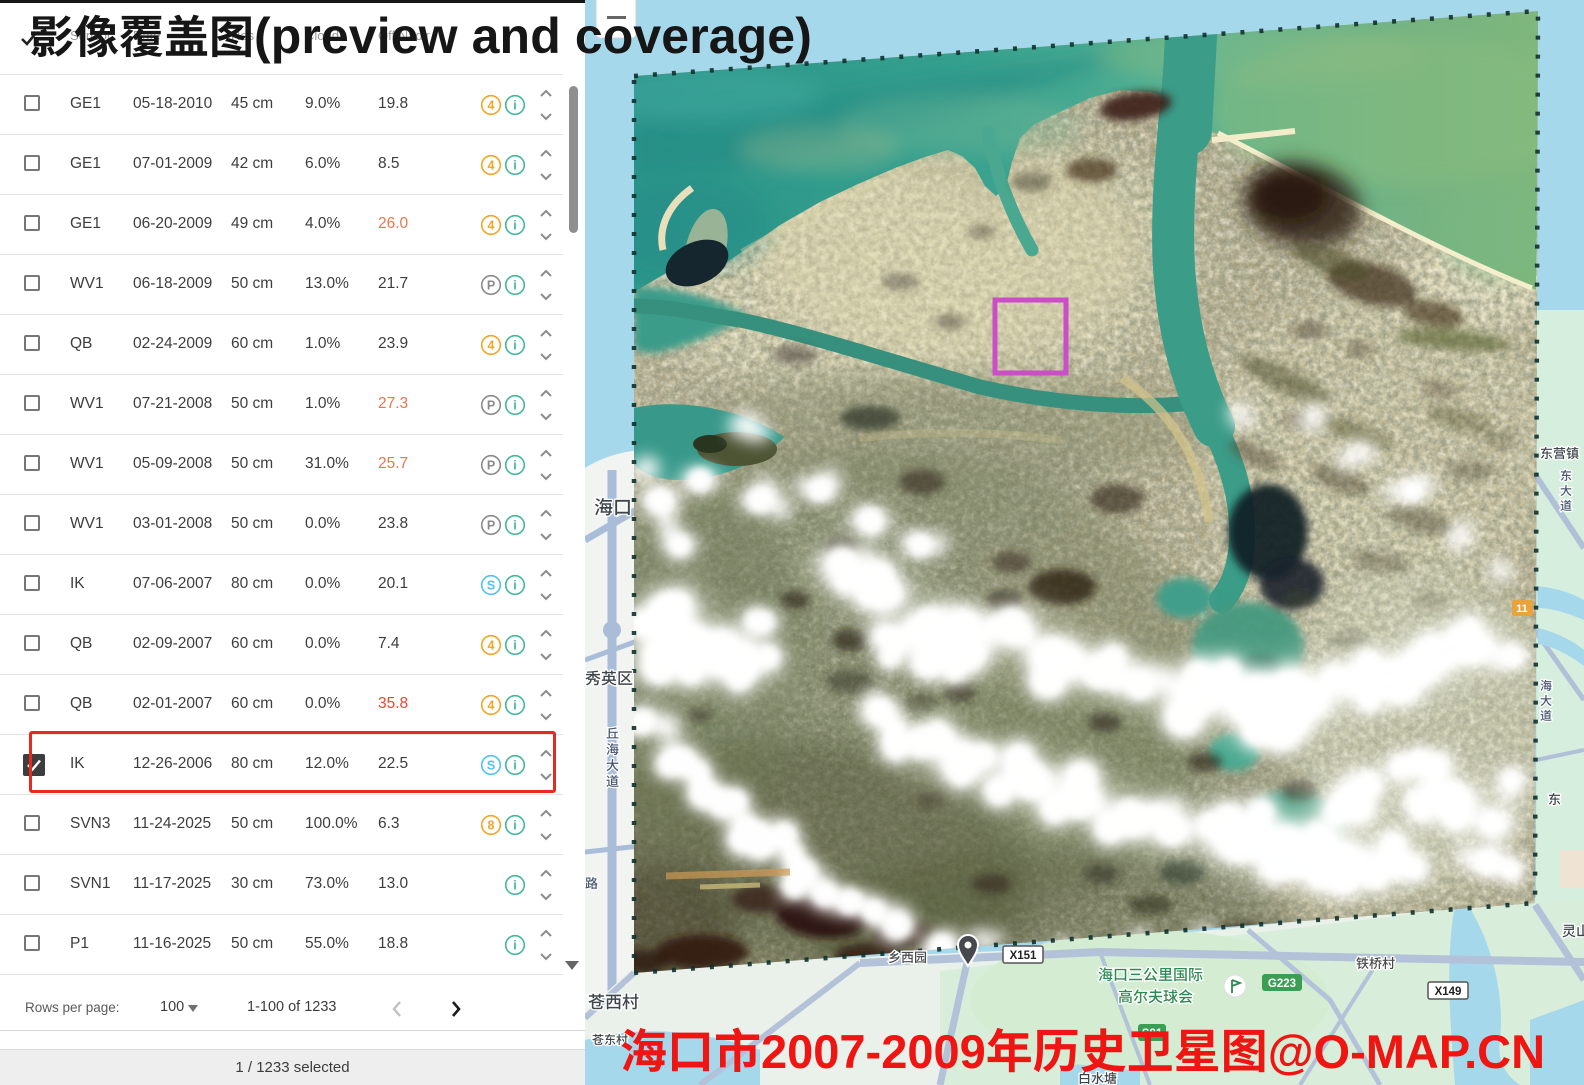 Image resolution: width=1584 pixels, height=1085 pixels. Describe the element at coordinates (491, 585) in the screenshot. I see `svg-text: S` at that location.